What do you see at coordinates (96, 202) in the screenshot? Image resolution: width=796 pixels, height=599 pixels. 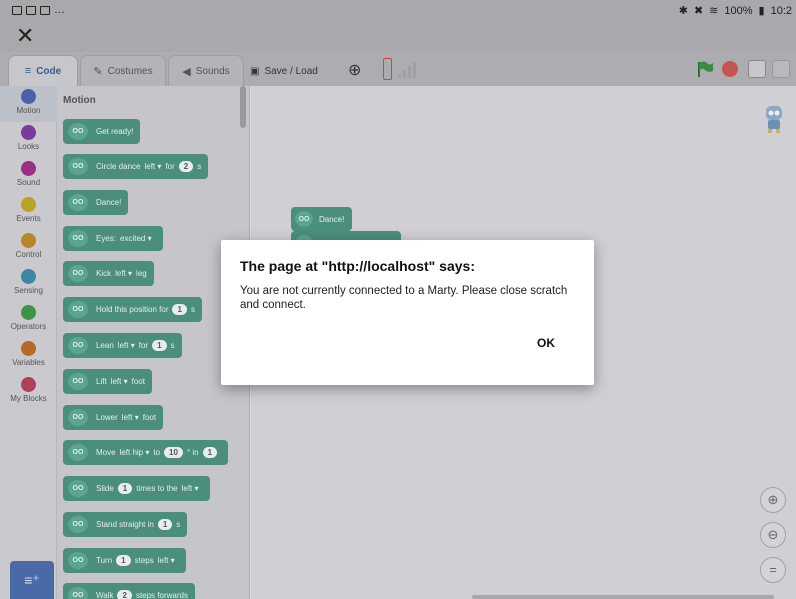 I see `block-dance: OO Dance!` at bounding box center [96, 202].